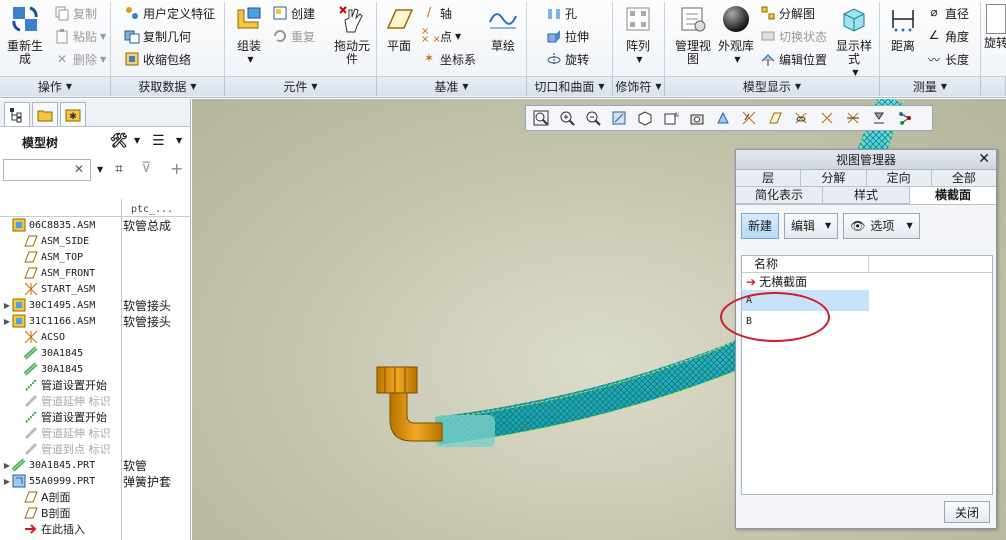  Describe the element at coordinates (693, 35) in the screenshot. I see `view-manager-button: 管理视图` at that location.